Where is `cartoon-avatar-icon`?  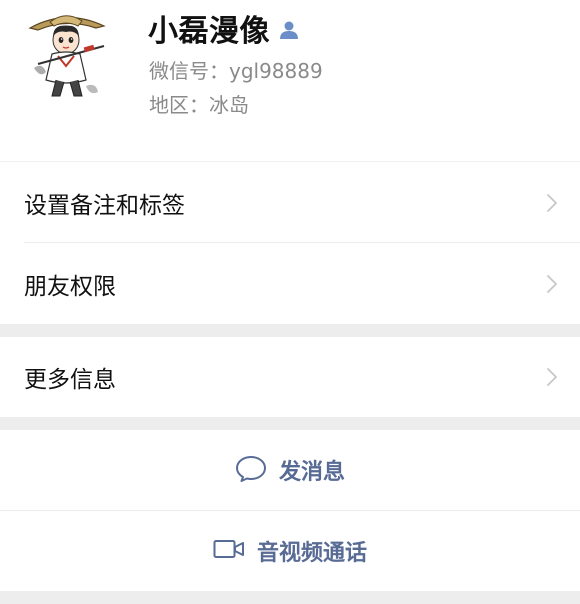 cartoon-avatar-icon is located at coordinates (67, 56).